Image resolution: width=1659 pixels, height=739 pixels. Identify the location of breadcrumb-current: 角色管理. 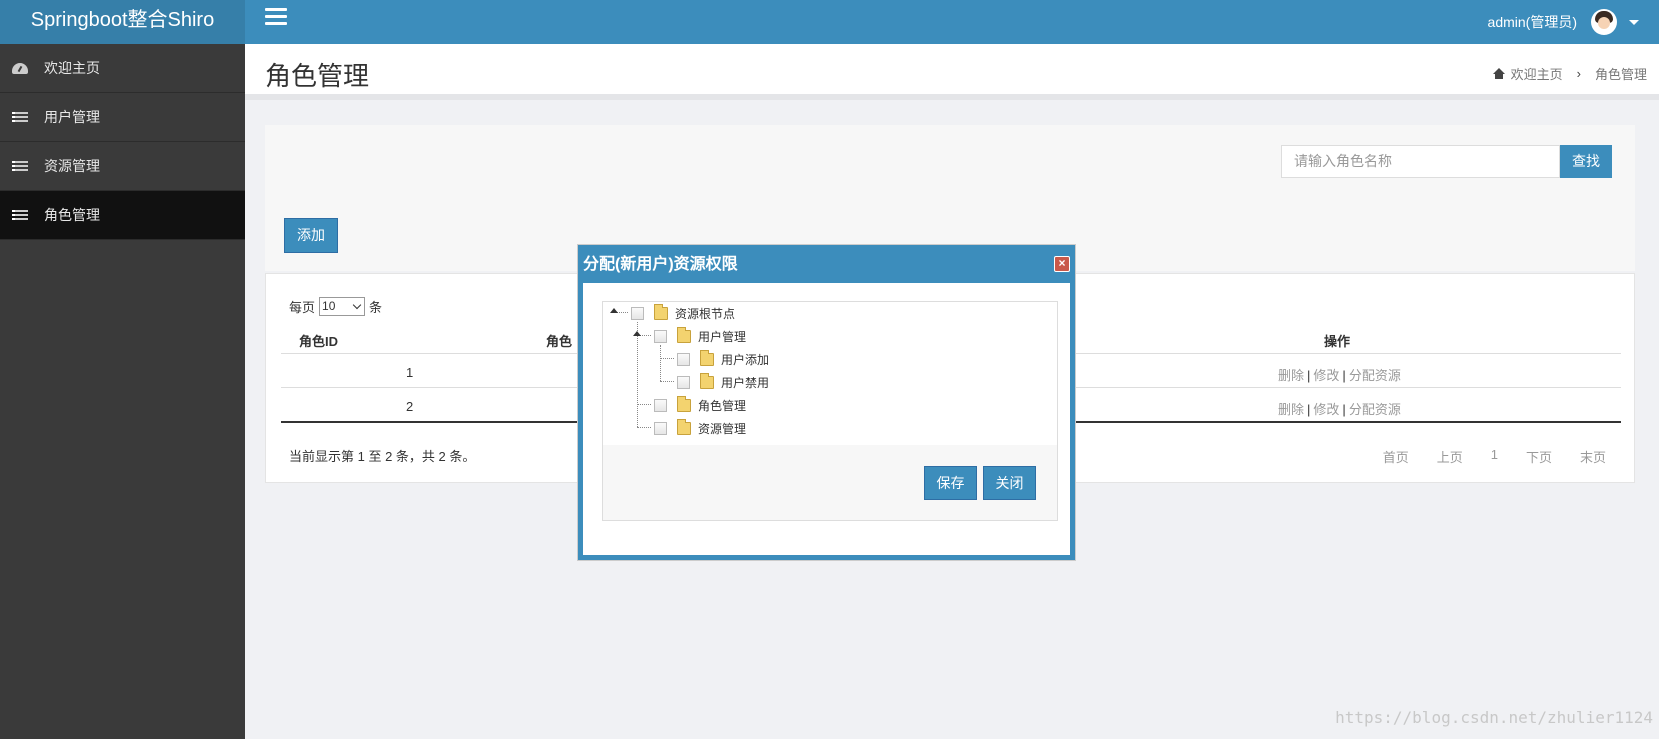
(1620, 74).